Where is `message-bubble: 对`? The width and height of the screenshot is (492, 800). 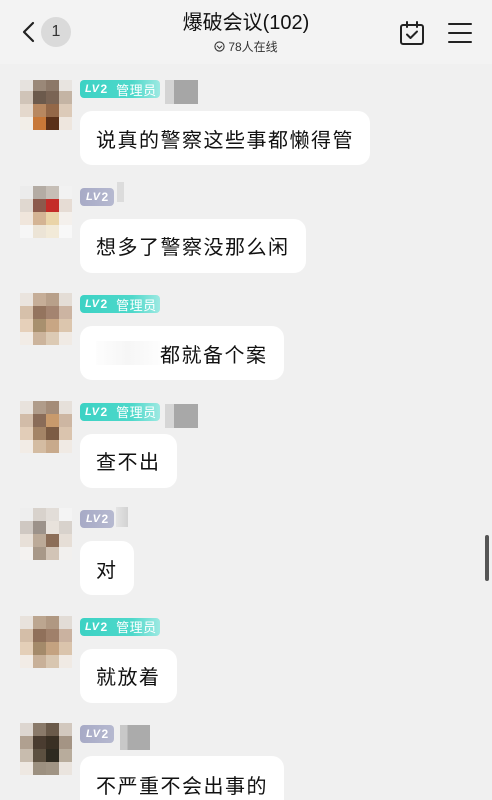
message-bubble: 对 is located at coordinates (107, 568).